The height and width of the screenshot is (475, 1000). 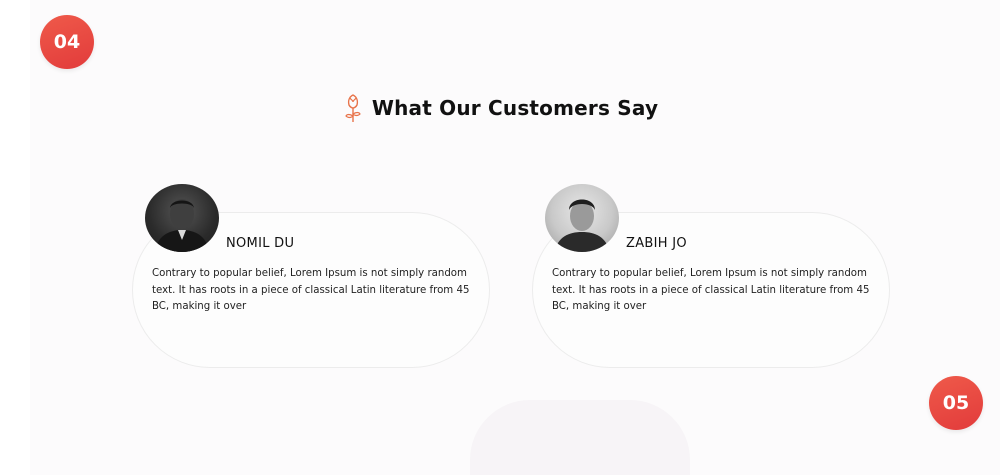 I want to click on background-decoration, so click(x=580, y=437).